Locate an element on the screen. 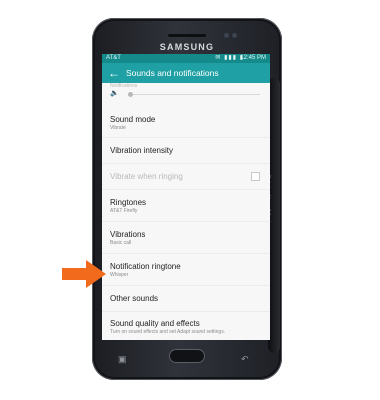  setting-subtitle: Basic call is located at coordinates (121, 243).